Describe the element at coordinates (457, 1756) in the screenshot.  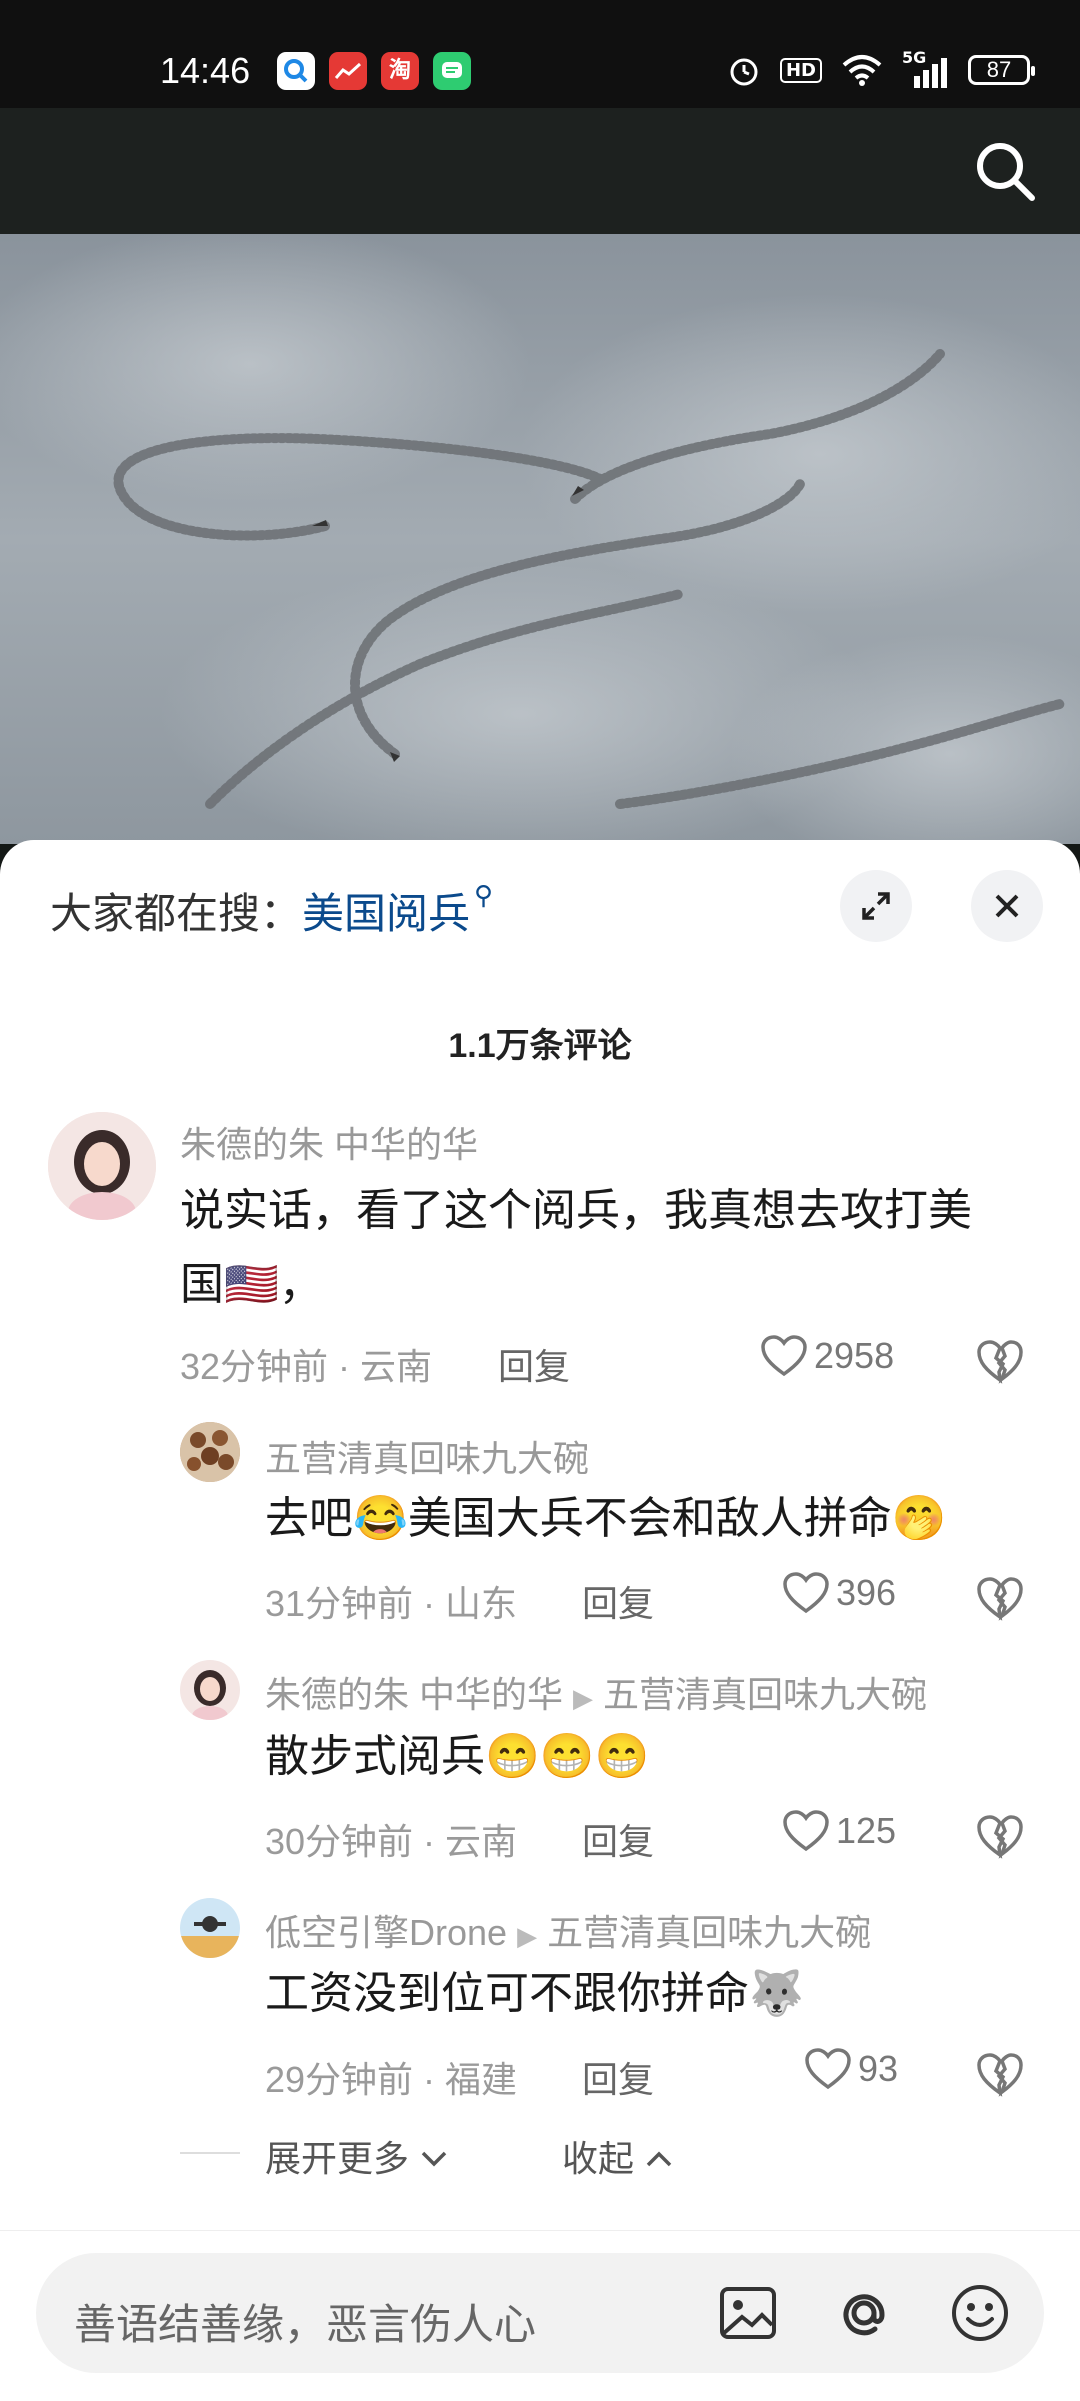
I see `reply-text: 散步式阅兵😁😁😁` at that location.